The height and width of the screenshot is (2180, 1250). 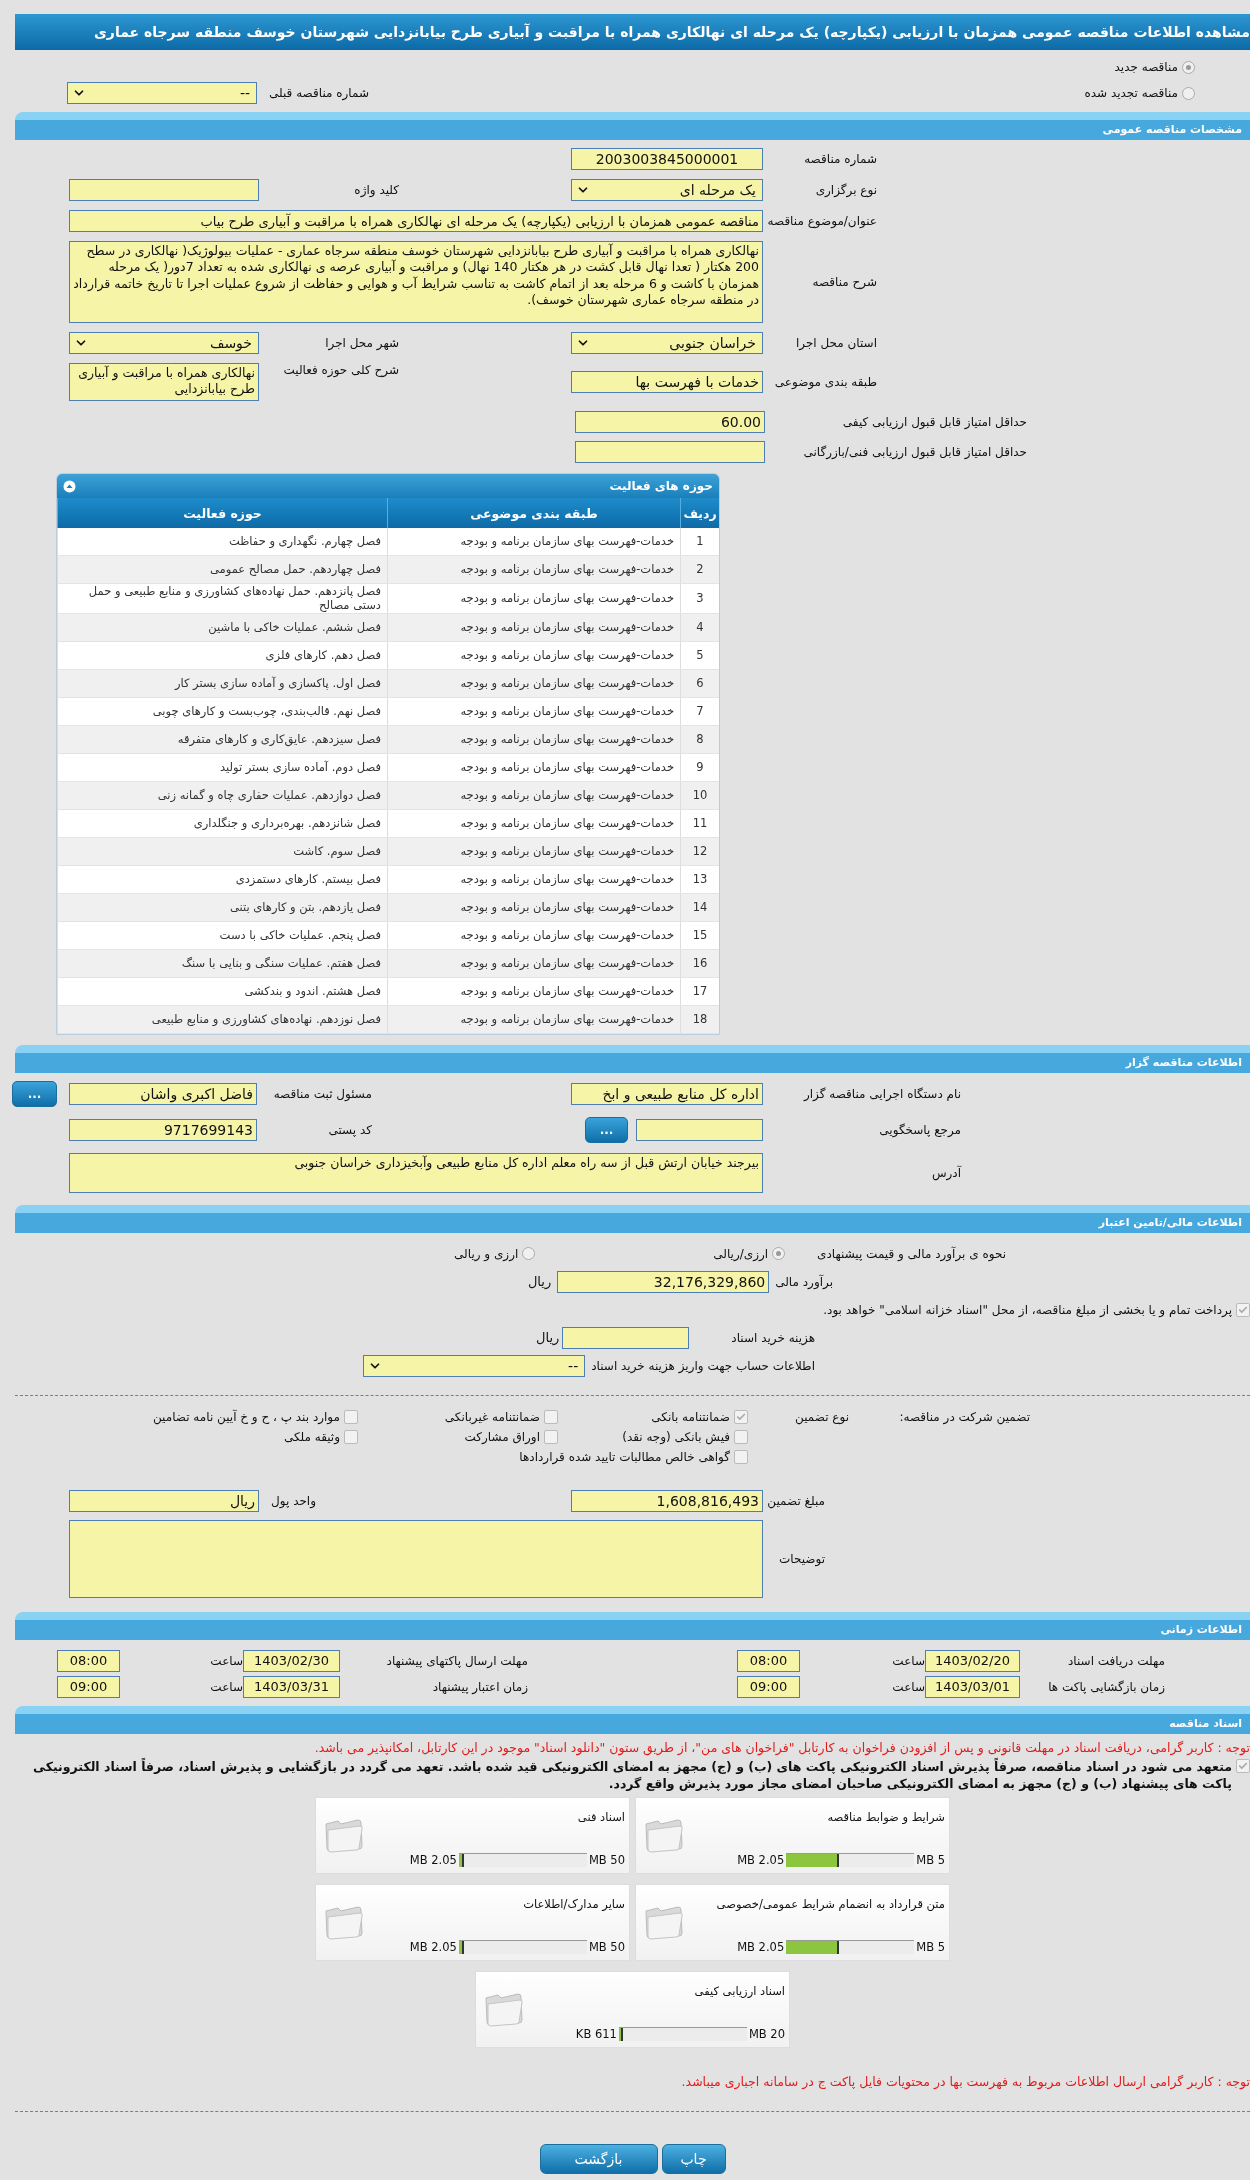 What do you see at coordinates (164, 343) in the screenshot?
I see `city-select: خوسف` at bounding box center [164, 343].